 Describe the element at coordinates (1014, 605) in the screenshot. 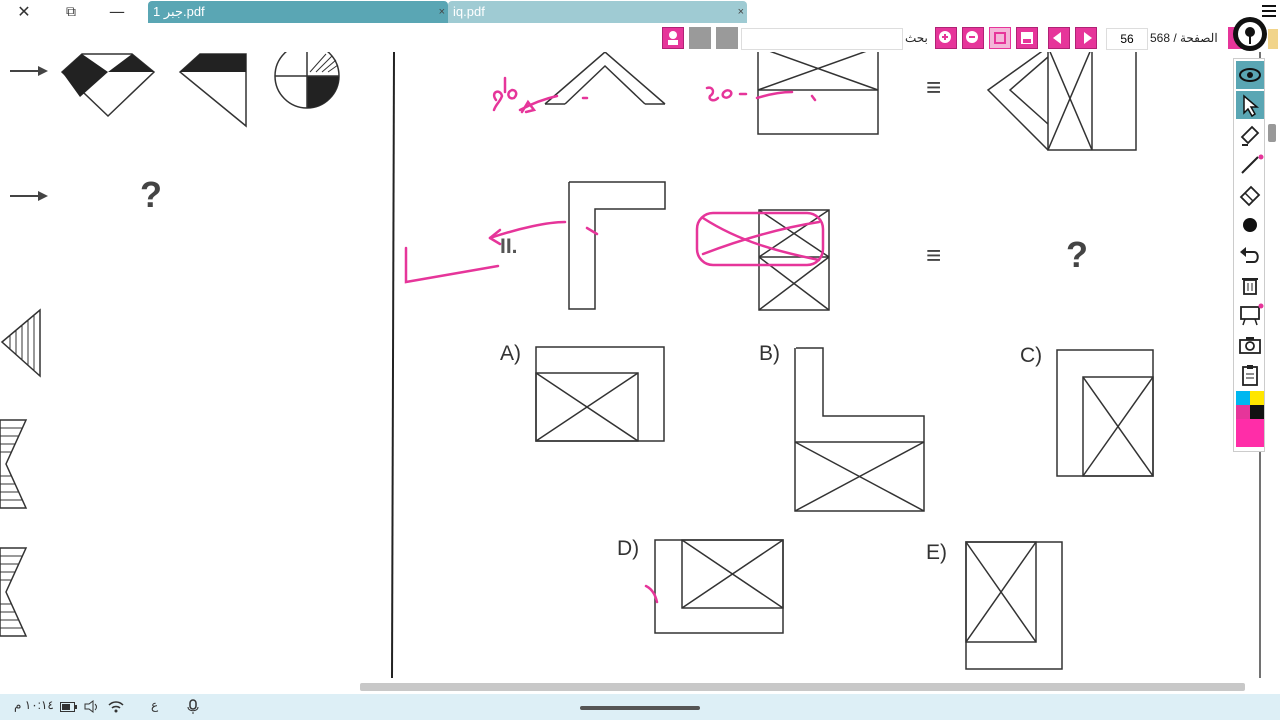

I see `option-e-shape` at that location.